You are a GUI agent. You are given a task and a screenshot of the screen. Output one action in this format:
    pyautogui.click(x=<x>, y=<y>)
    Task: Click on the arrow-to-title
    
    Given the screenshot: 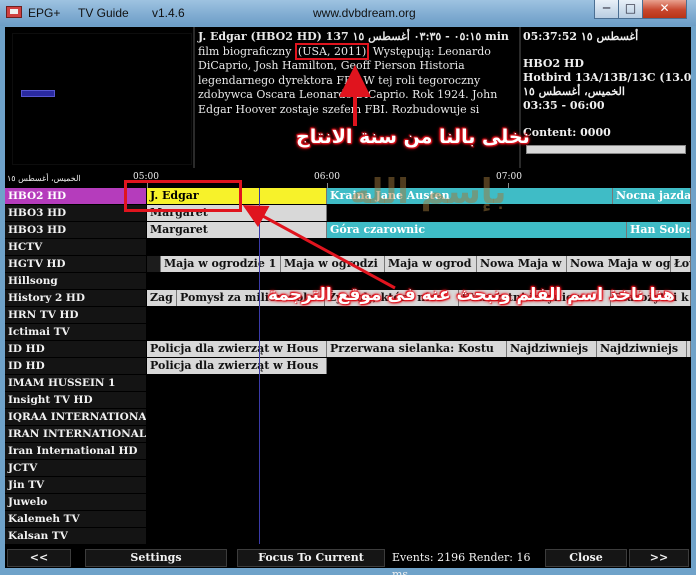 What is the action you would take?
    pyautogui.click(x=319, y=247)
    